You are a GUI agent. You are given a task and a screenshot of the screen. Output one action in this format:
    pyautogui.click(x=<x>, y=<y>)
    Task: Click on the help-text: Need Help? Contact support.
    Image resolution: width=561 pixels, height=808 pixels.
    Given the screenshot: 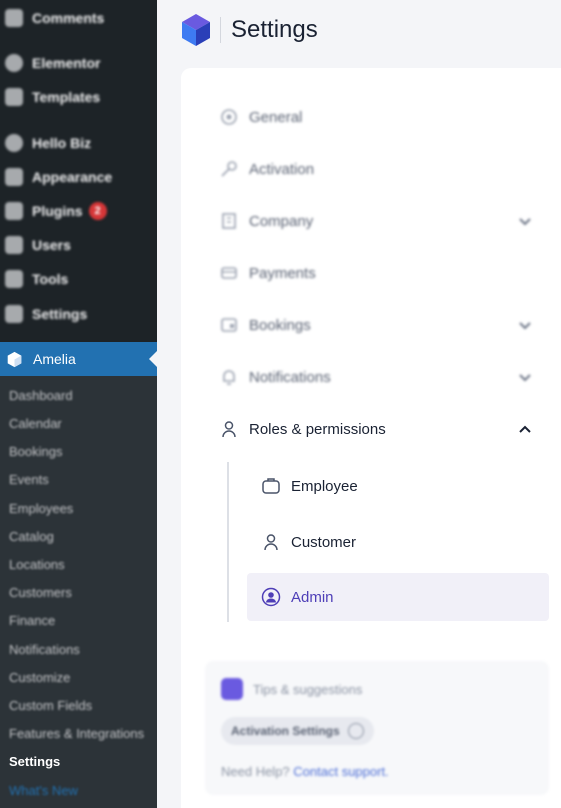 What is the action you would take?
    pyautogui.click(x=305, y=771)
    